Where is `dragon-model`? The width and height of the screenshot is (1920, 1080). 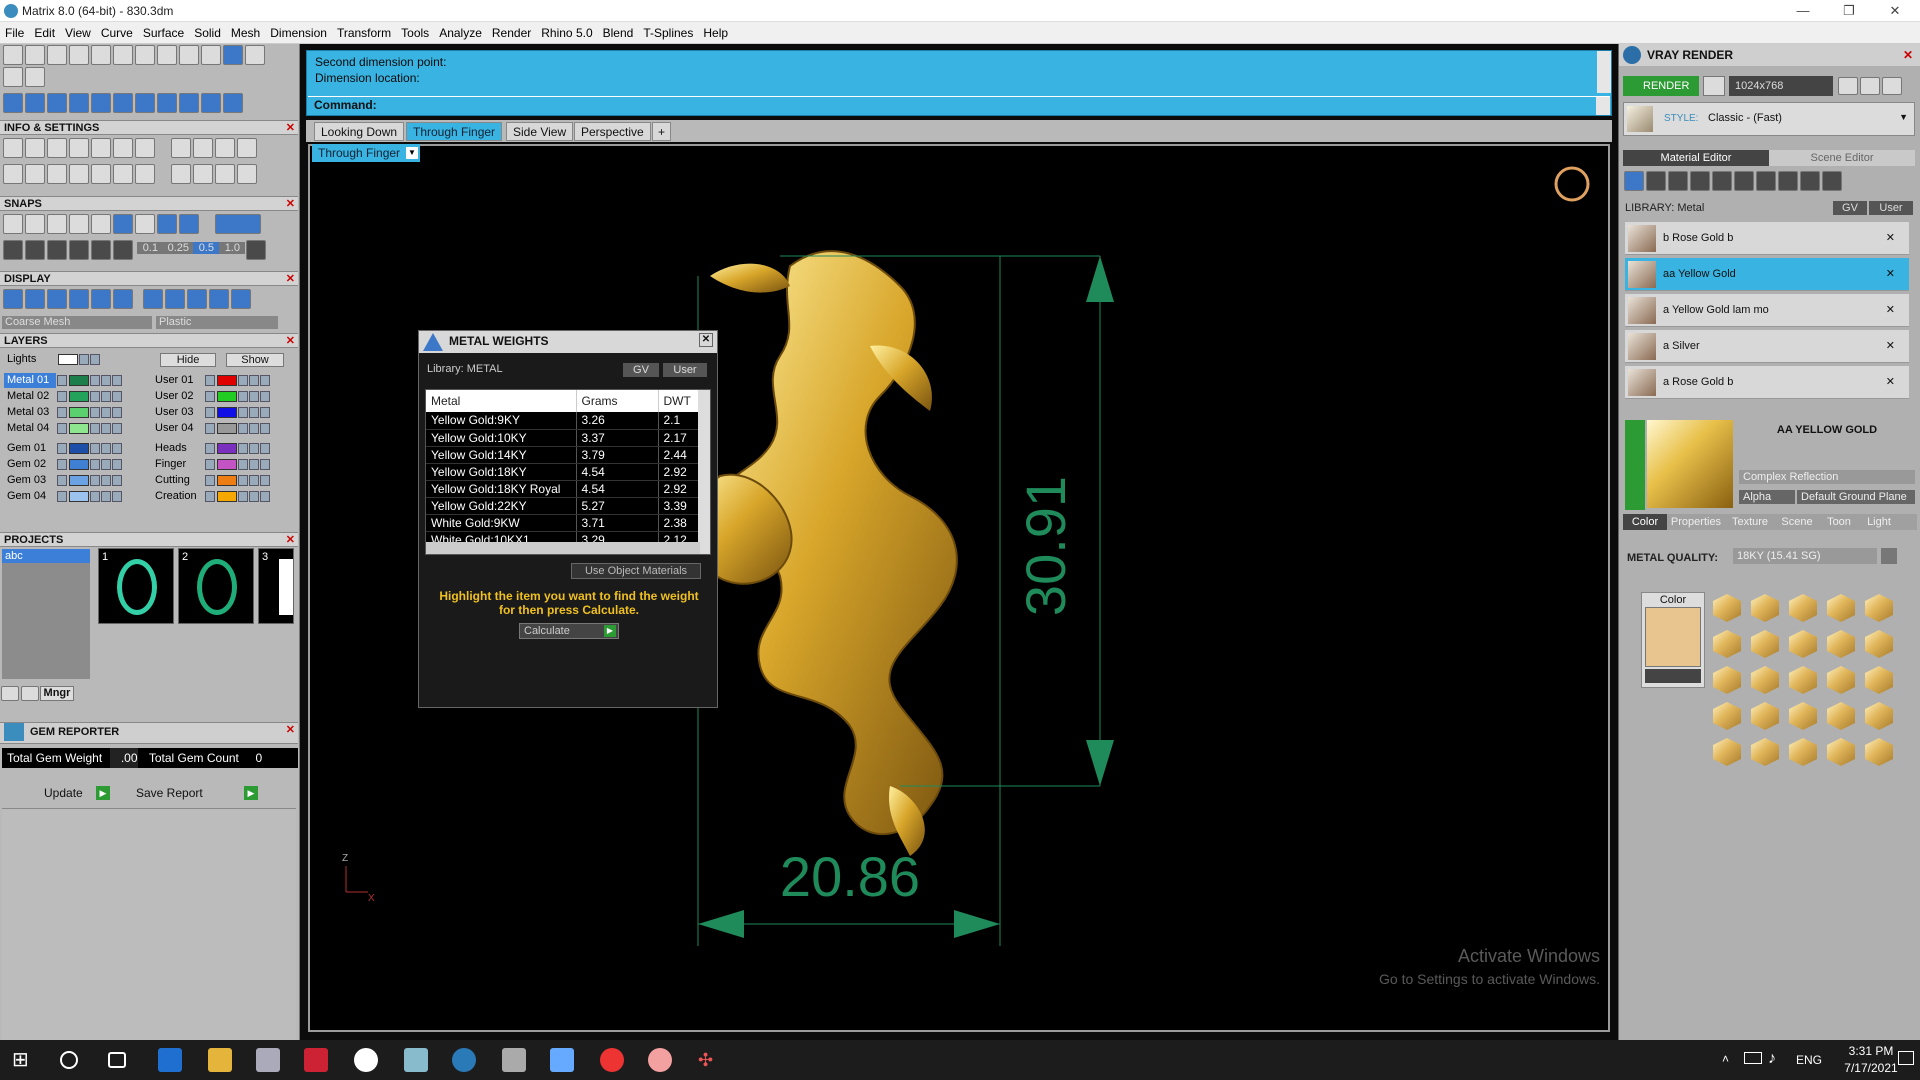
dragon-model is located at coordinates (823, 553).